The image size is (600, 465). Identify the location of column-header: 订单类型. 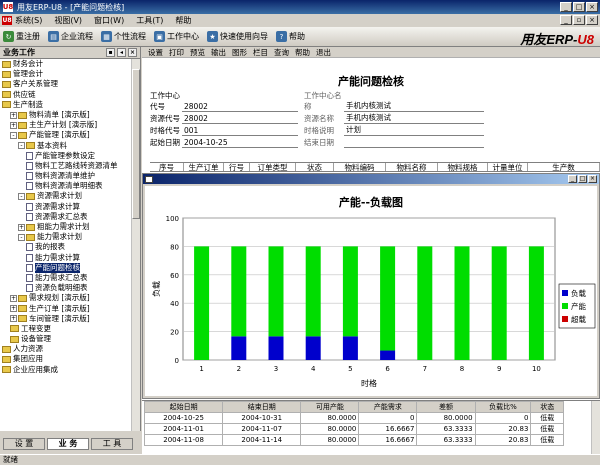
(273, 167).